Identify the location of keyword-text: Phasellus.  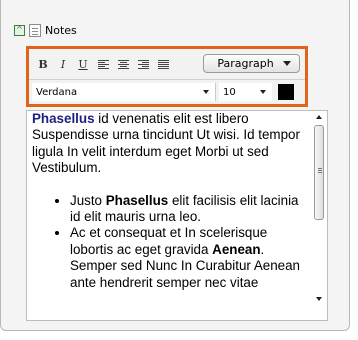
(63, 118).